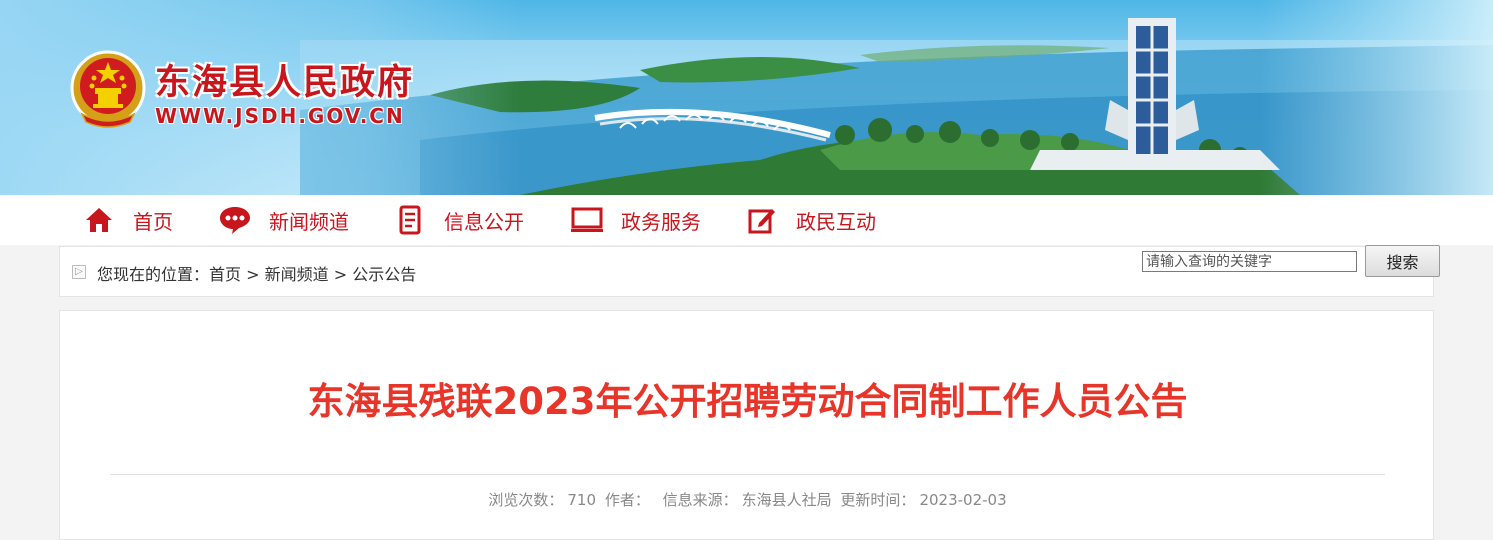  I want to click on article-title: 东海县残联2023年公开招聘劳动合同制工作人员公告, so click(747, 401).